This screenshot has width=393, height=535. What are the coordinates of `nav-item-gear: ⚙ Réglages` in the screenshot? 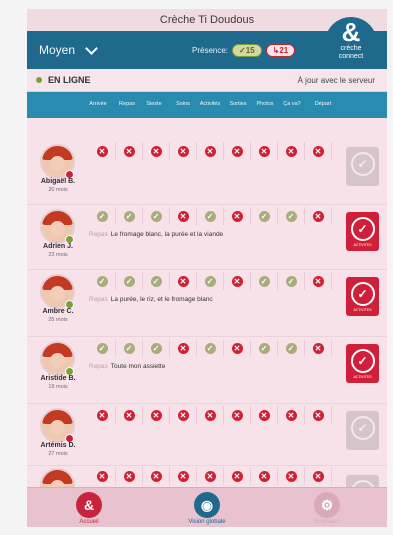 It's located at (327, 508).